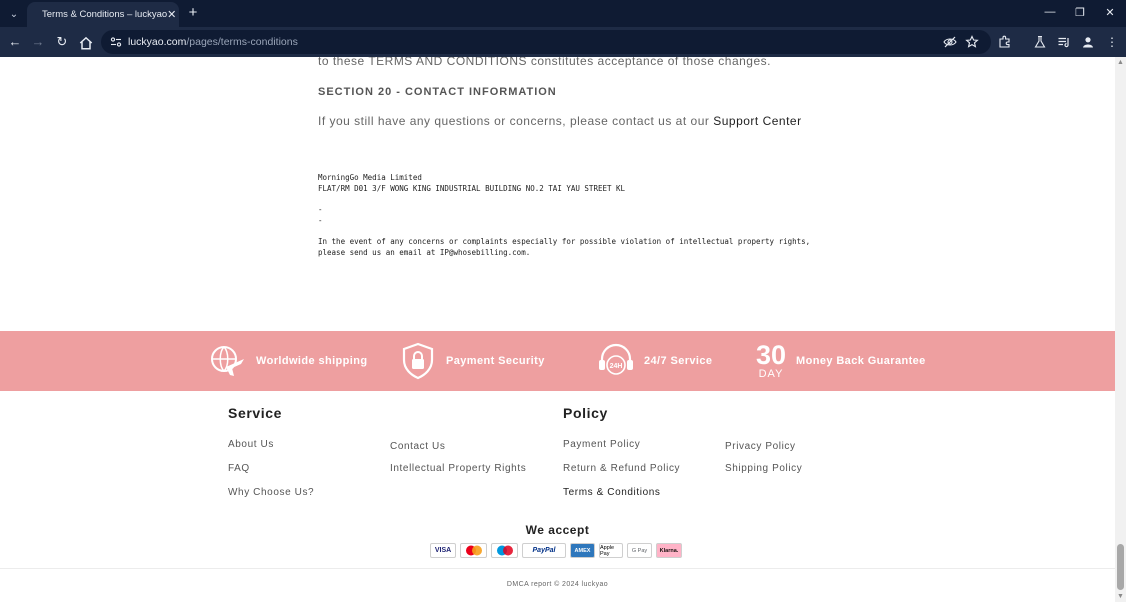 The width and height of the screenshot is (1126, 602). What do you see at coordinates (1120, 596) in the screenshot?
I see `scroll-down-arrow-icon: ▼` at bounding box center [1120, 596].